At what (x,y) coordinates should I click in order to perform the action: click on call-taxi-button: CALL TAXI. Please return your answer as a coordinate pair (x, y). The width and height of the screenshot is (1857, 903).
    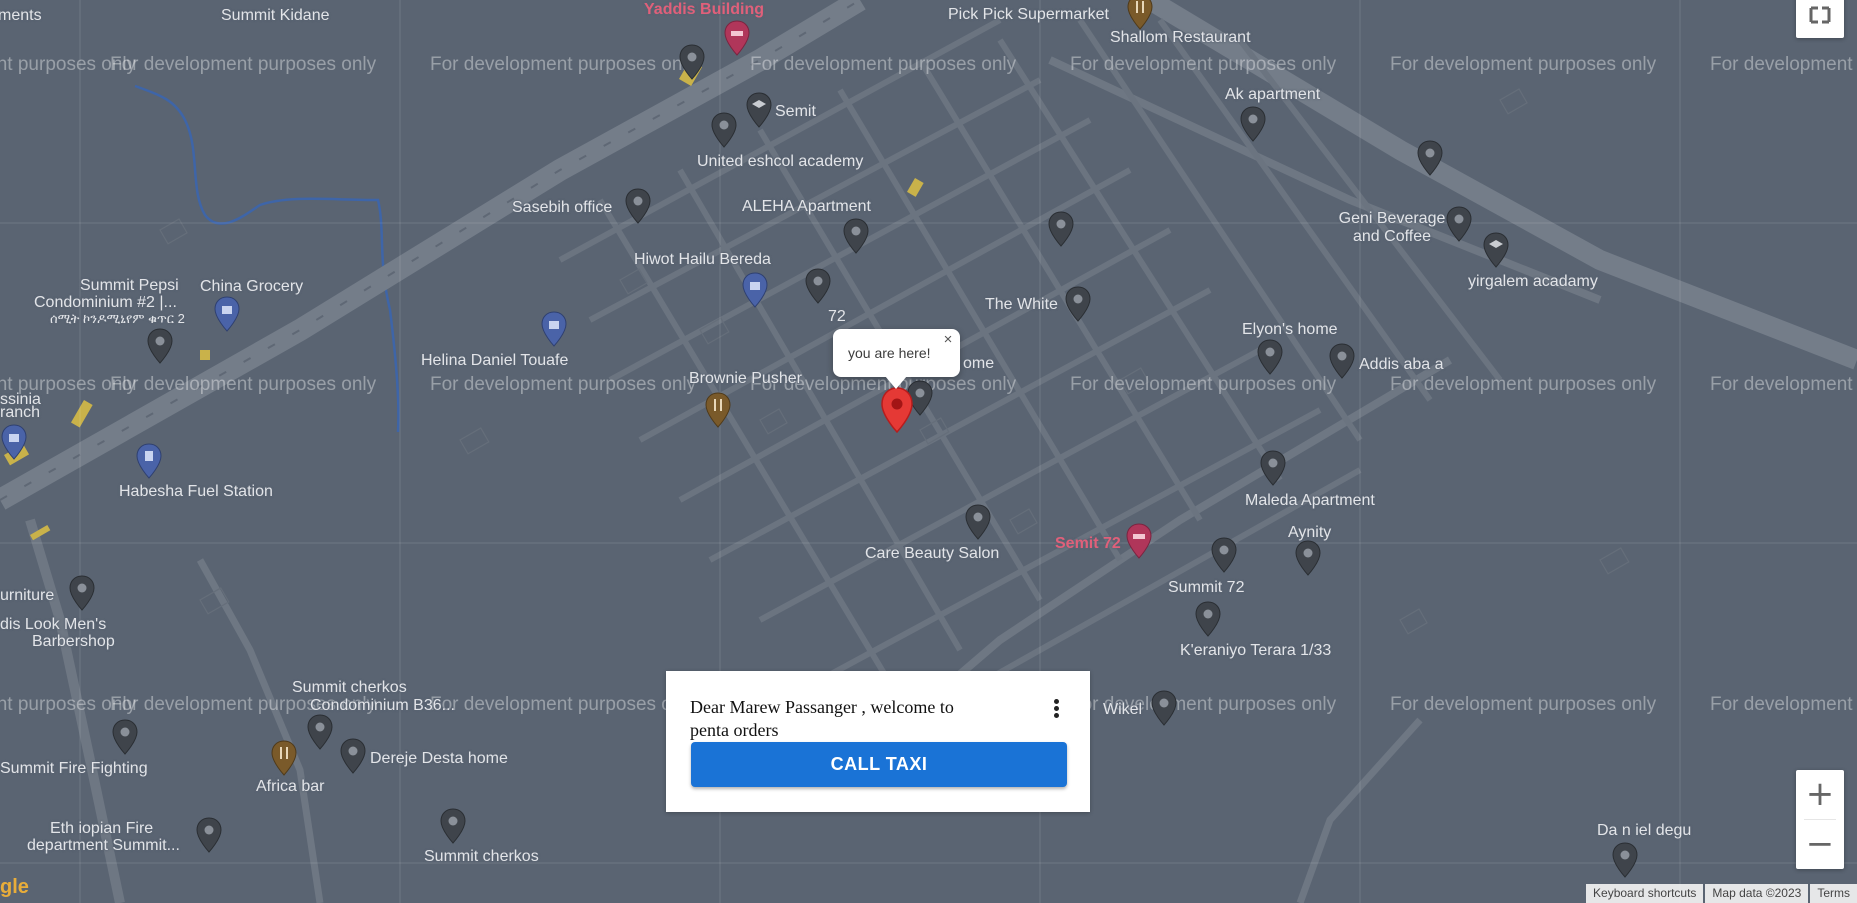
    Looking at the image, I should click on (879, 764).